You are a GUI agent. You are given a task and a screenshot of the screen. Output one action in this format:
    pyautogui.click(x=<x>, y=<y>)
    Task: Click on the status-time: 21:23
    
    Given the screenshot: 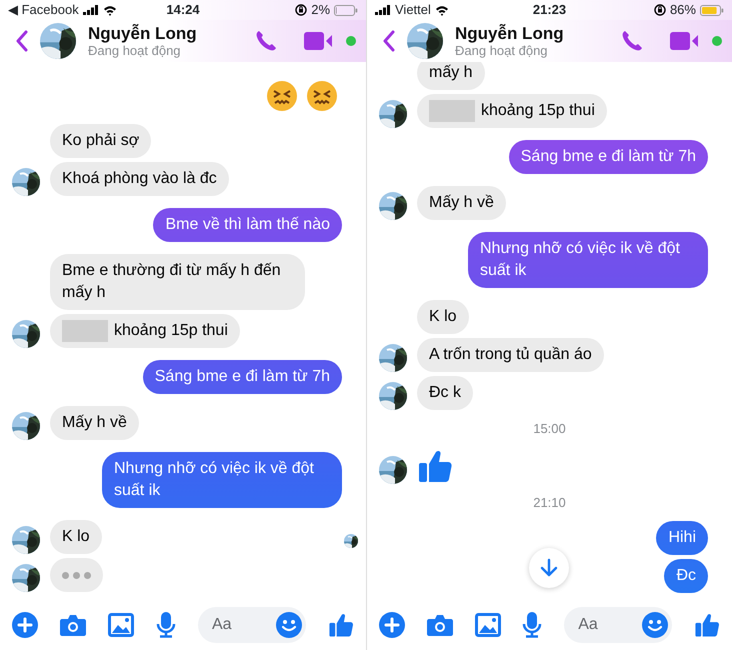 What is the action you would take?
    pyautogui.click(x=549, y=10)
    